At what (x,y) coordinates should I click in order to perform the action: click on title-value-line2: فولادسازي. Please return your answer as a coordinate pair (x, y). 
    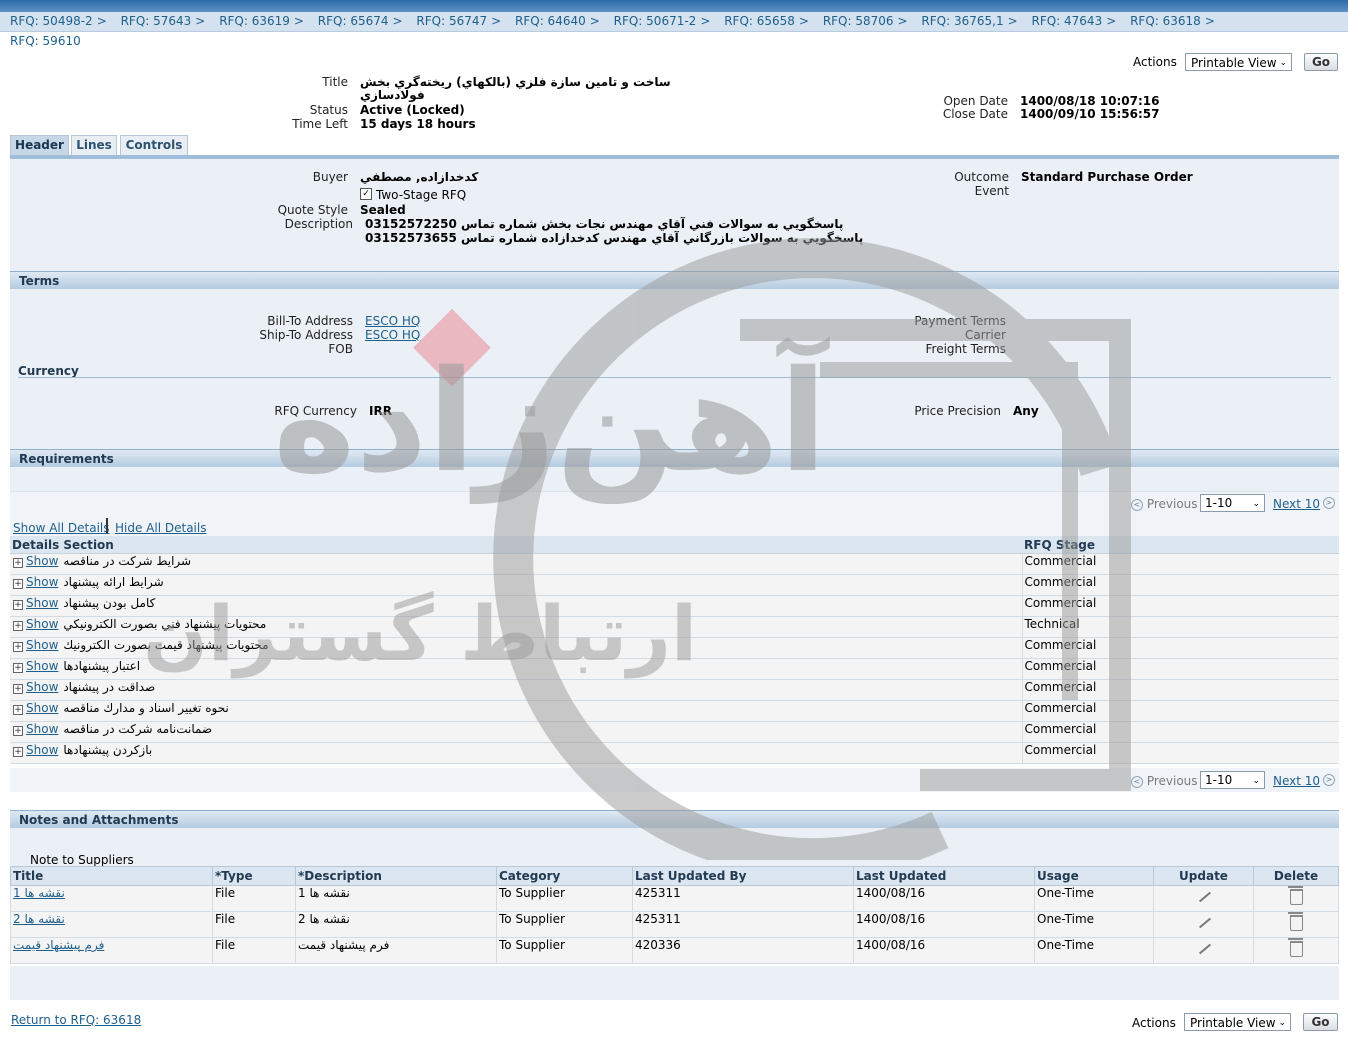
    Looking at the image, I should click on (392, 95).